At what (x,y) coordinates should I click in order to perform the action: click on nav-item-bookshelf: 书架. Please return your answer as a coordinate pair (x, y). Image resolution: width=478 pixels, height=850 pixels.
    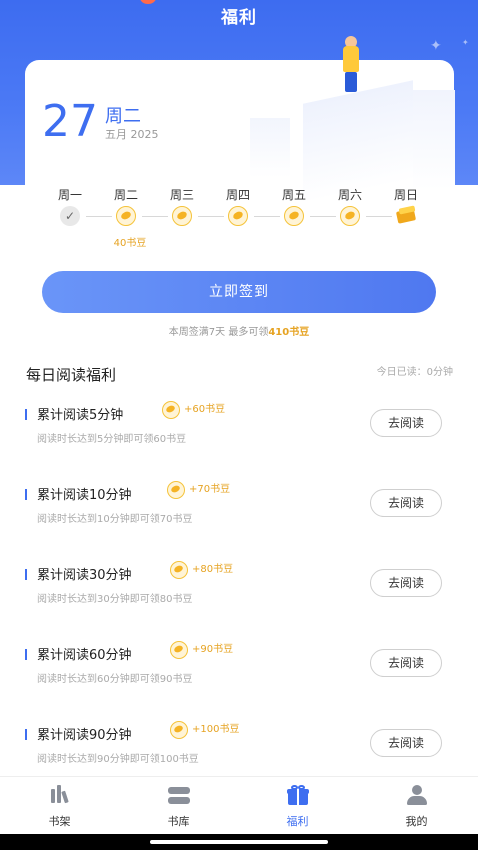
    Looking at the image, I should click on (59, 806).